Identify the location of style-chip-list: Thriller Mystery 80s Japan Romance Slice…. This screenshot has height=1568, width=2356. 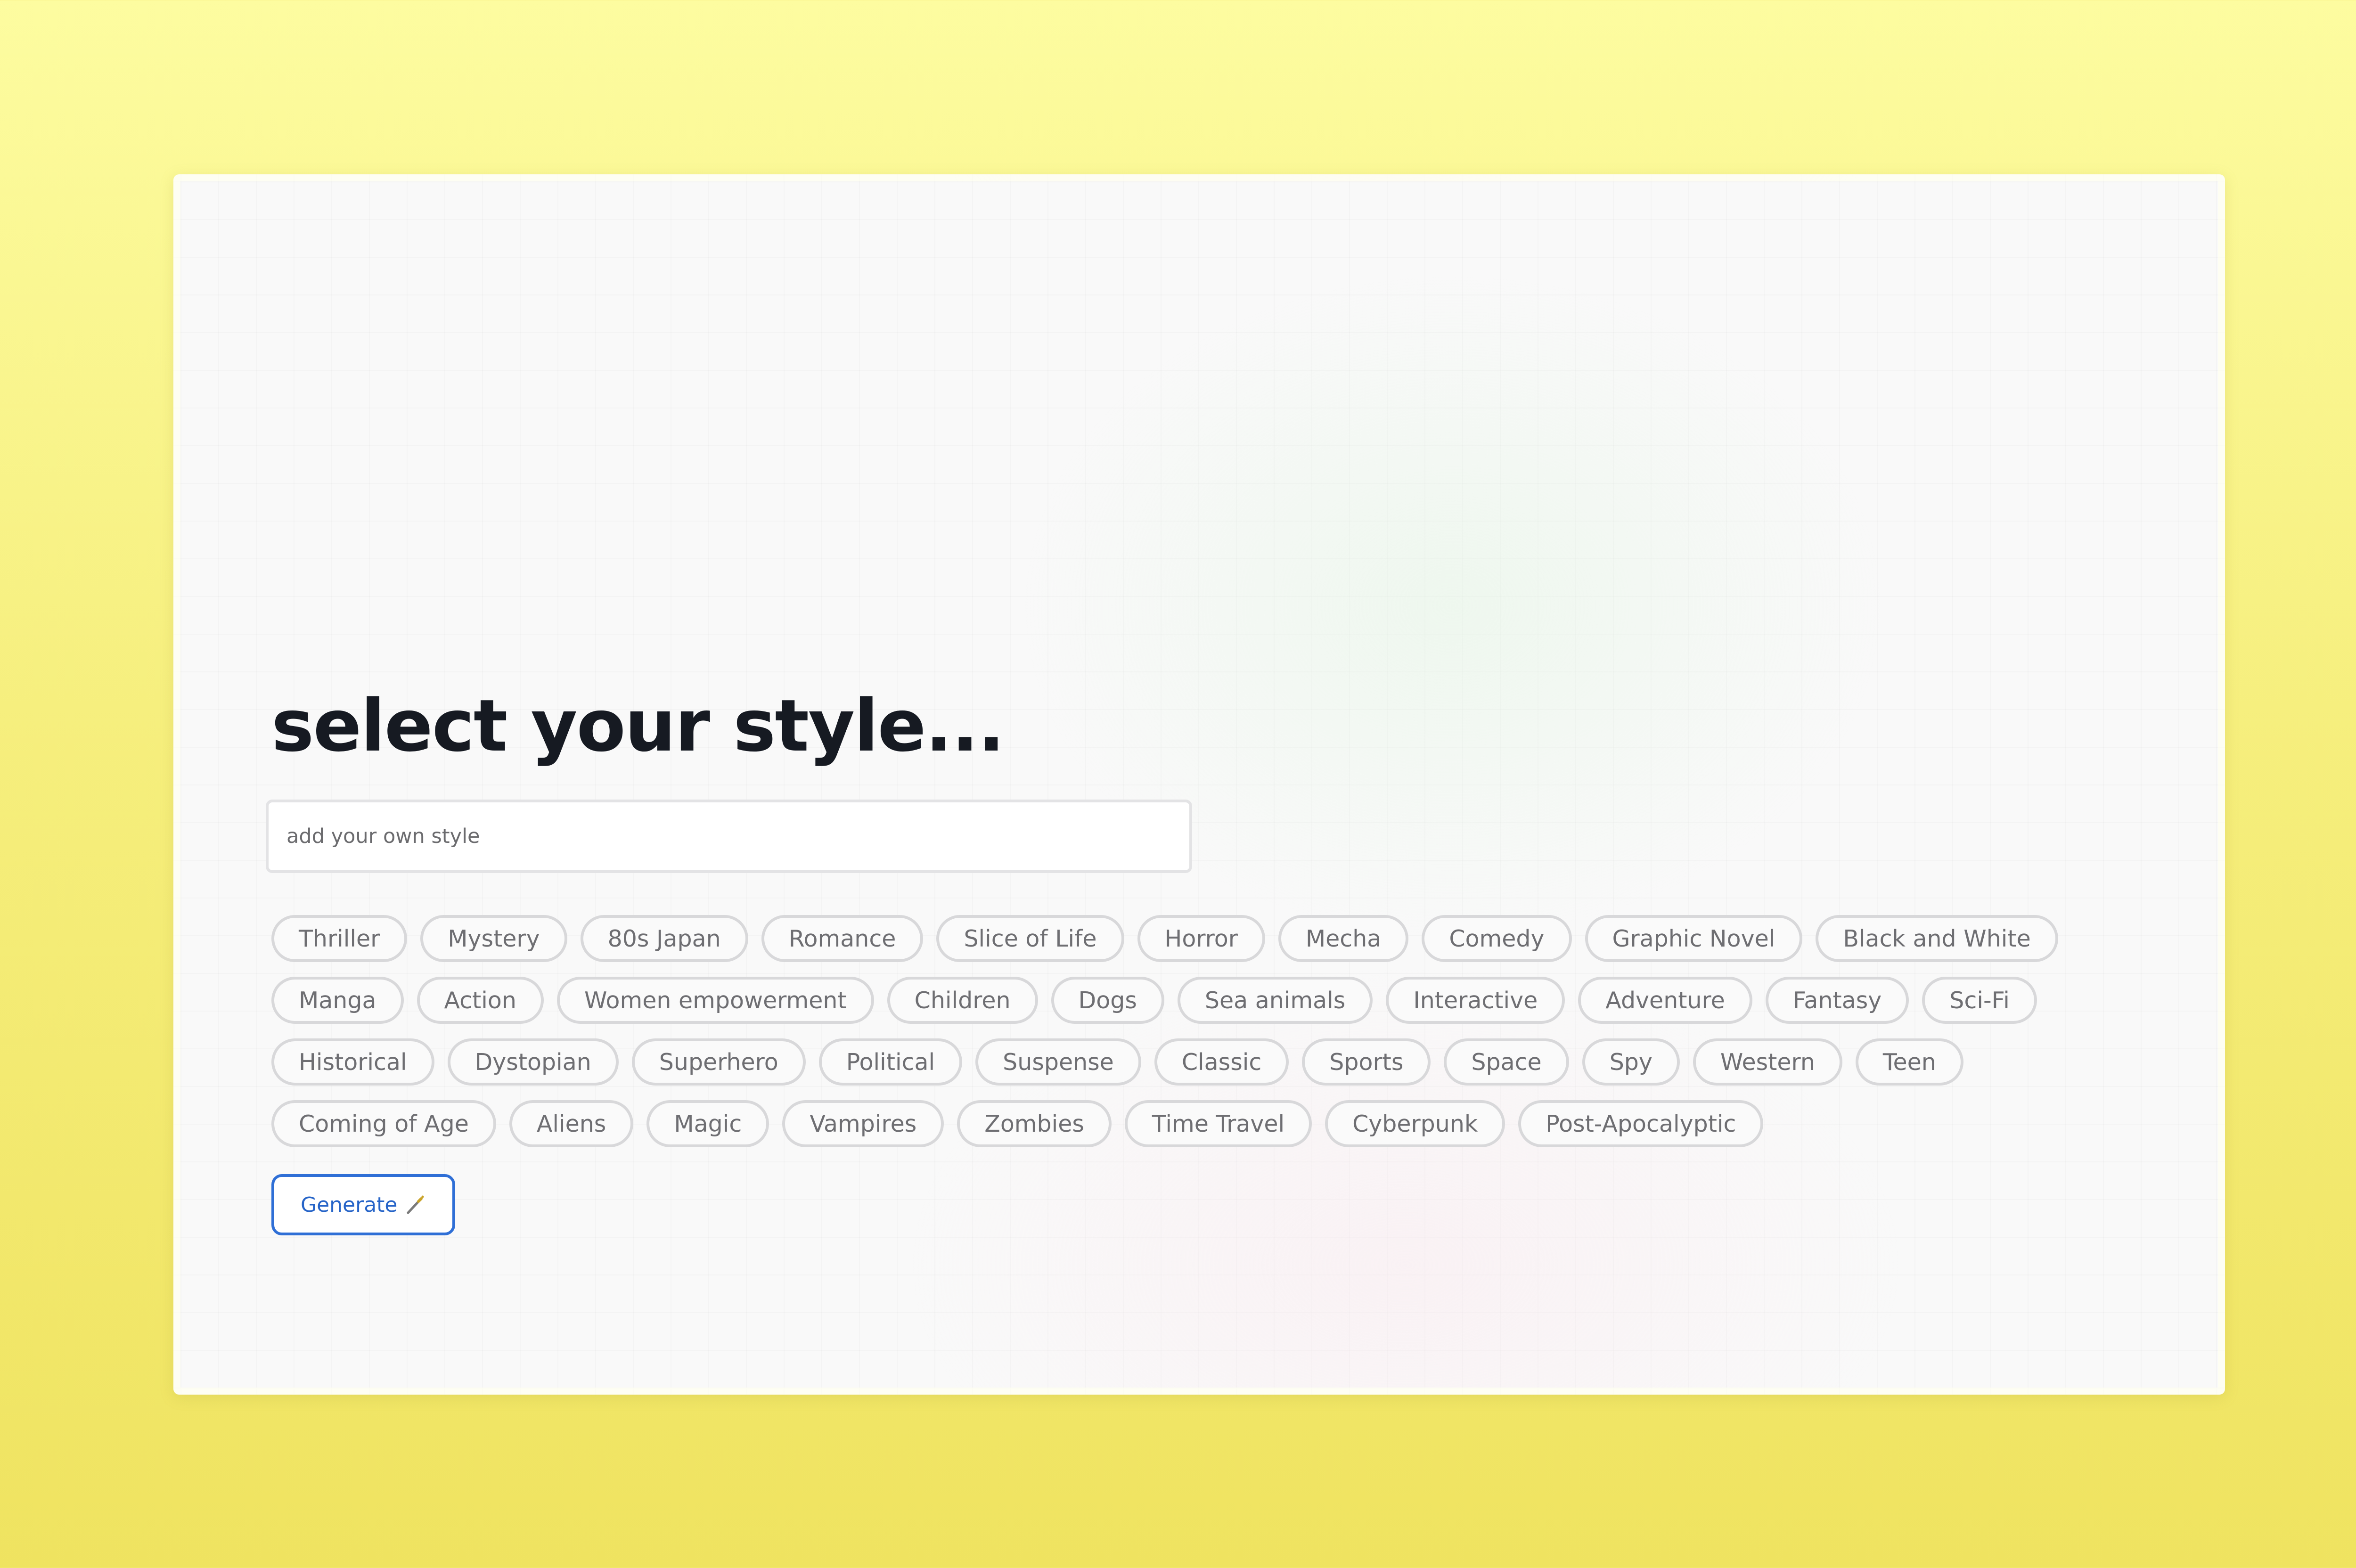
(1237, 1038).